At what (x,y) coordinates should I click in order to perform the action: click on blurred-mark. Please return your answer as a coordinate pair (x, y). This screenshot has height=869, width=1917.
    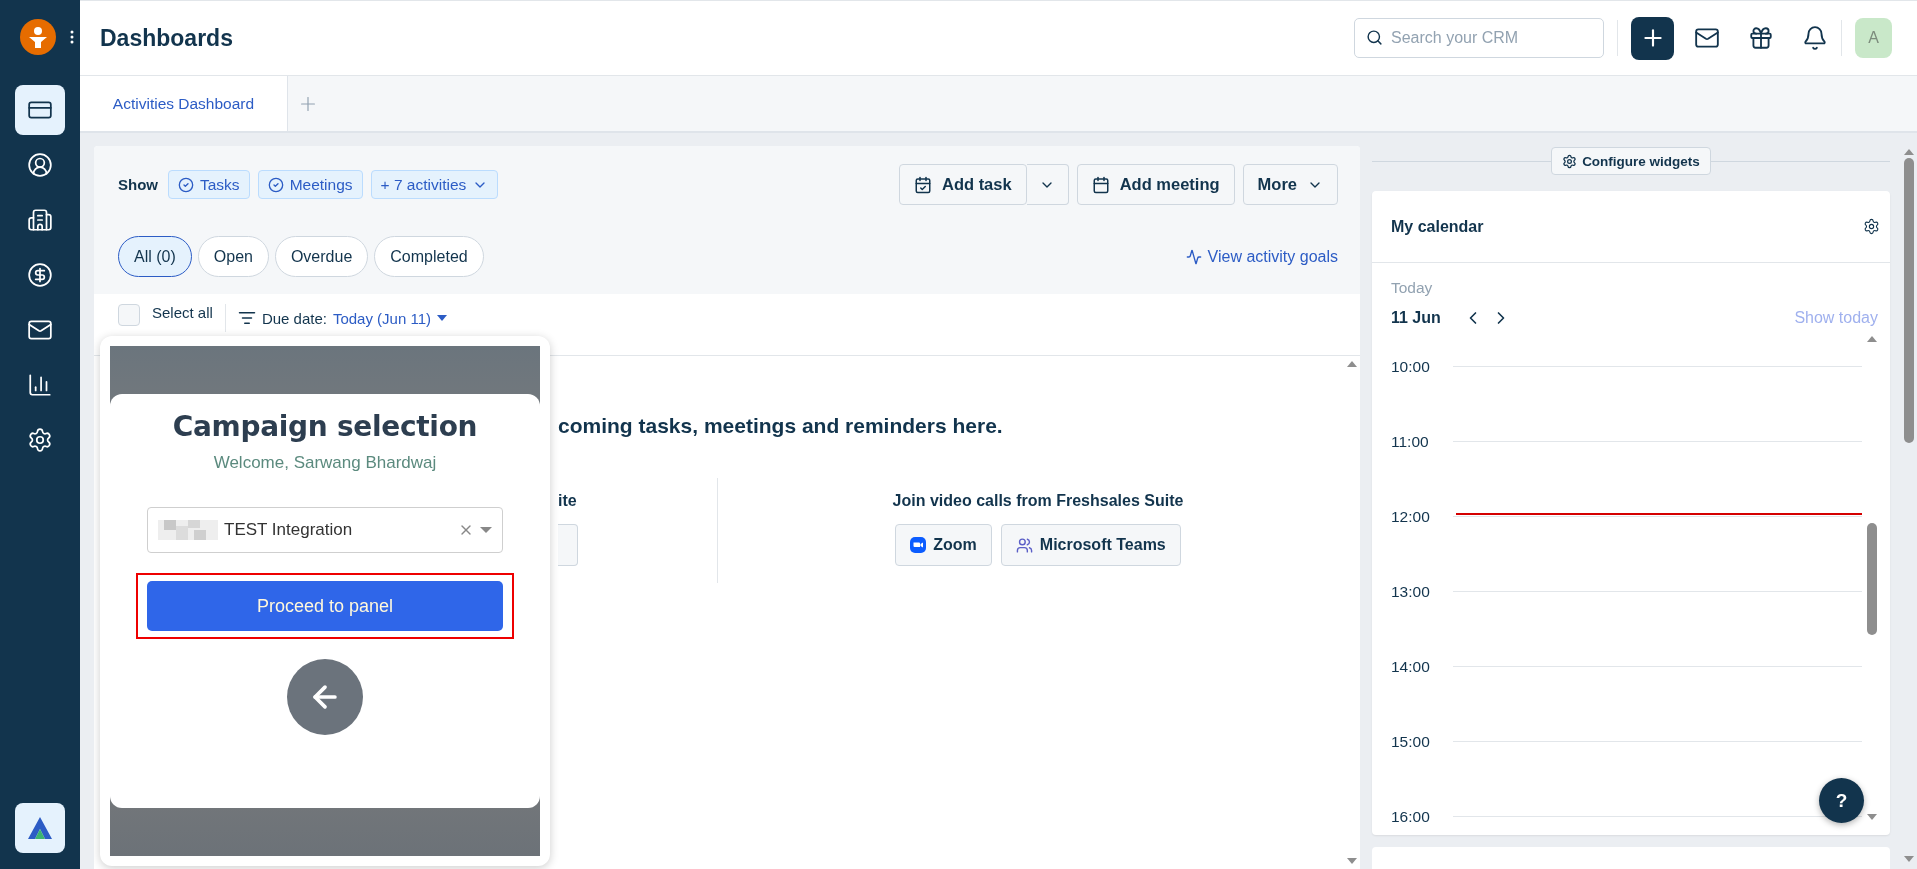
    Looking at the image, I should click on (188, 530).